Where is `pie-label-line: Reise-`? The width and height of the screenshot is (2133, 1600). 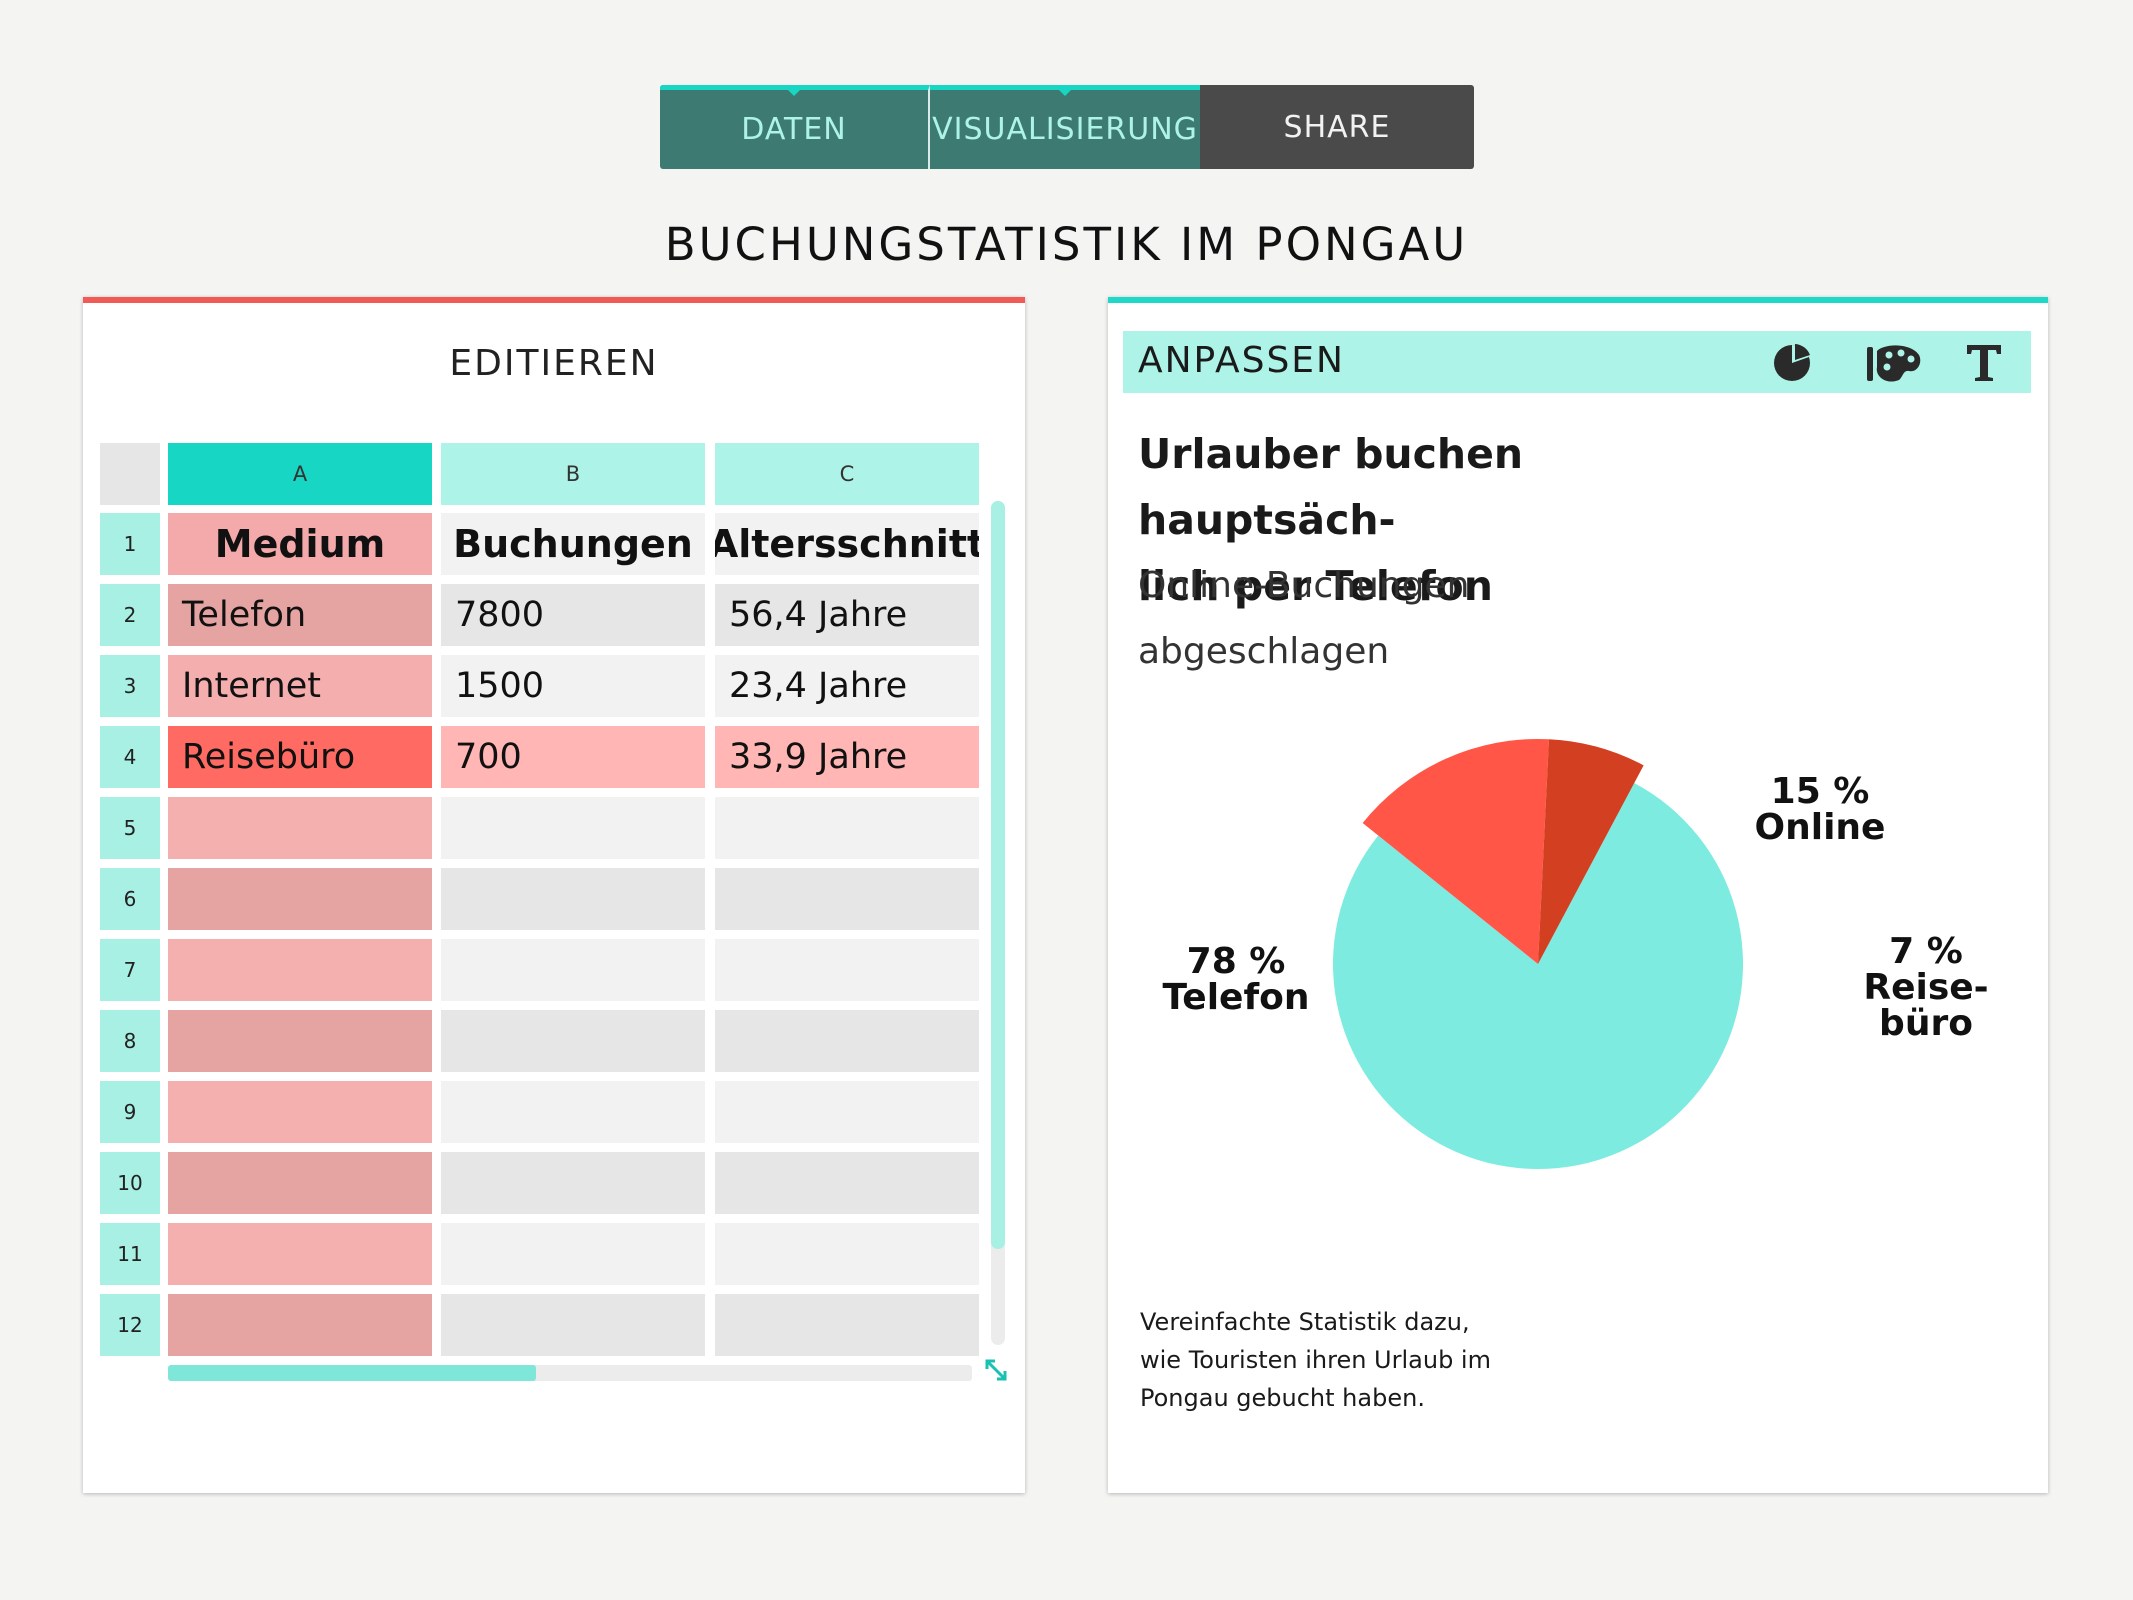
pie-label-line: Reise- is located at coordinates (1925, 987).